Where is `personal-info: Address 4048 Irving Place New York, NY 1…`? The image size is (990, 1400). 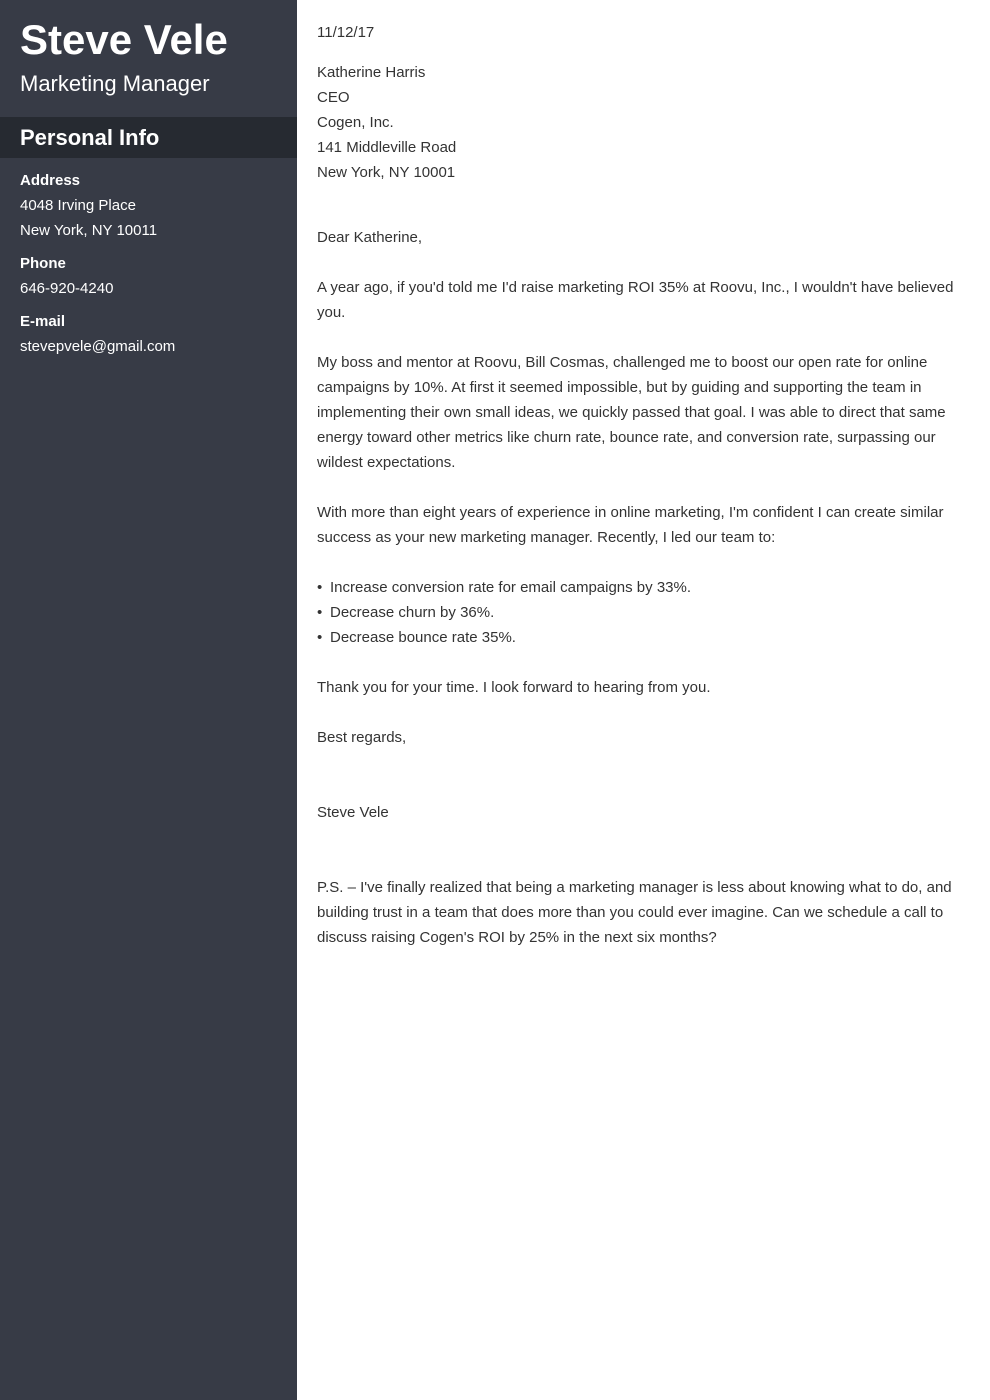 personal-info: Address 4048 Irving Place New York, NY 1… is located at coordinates (150, 267).